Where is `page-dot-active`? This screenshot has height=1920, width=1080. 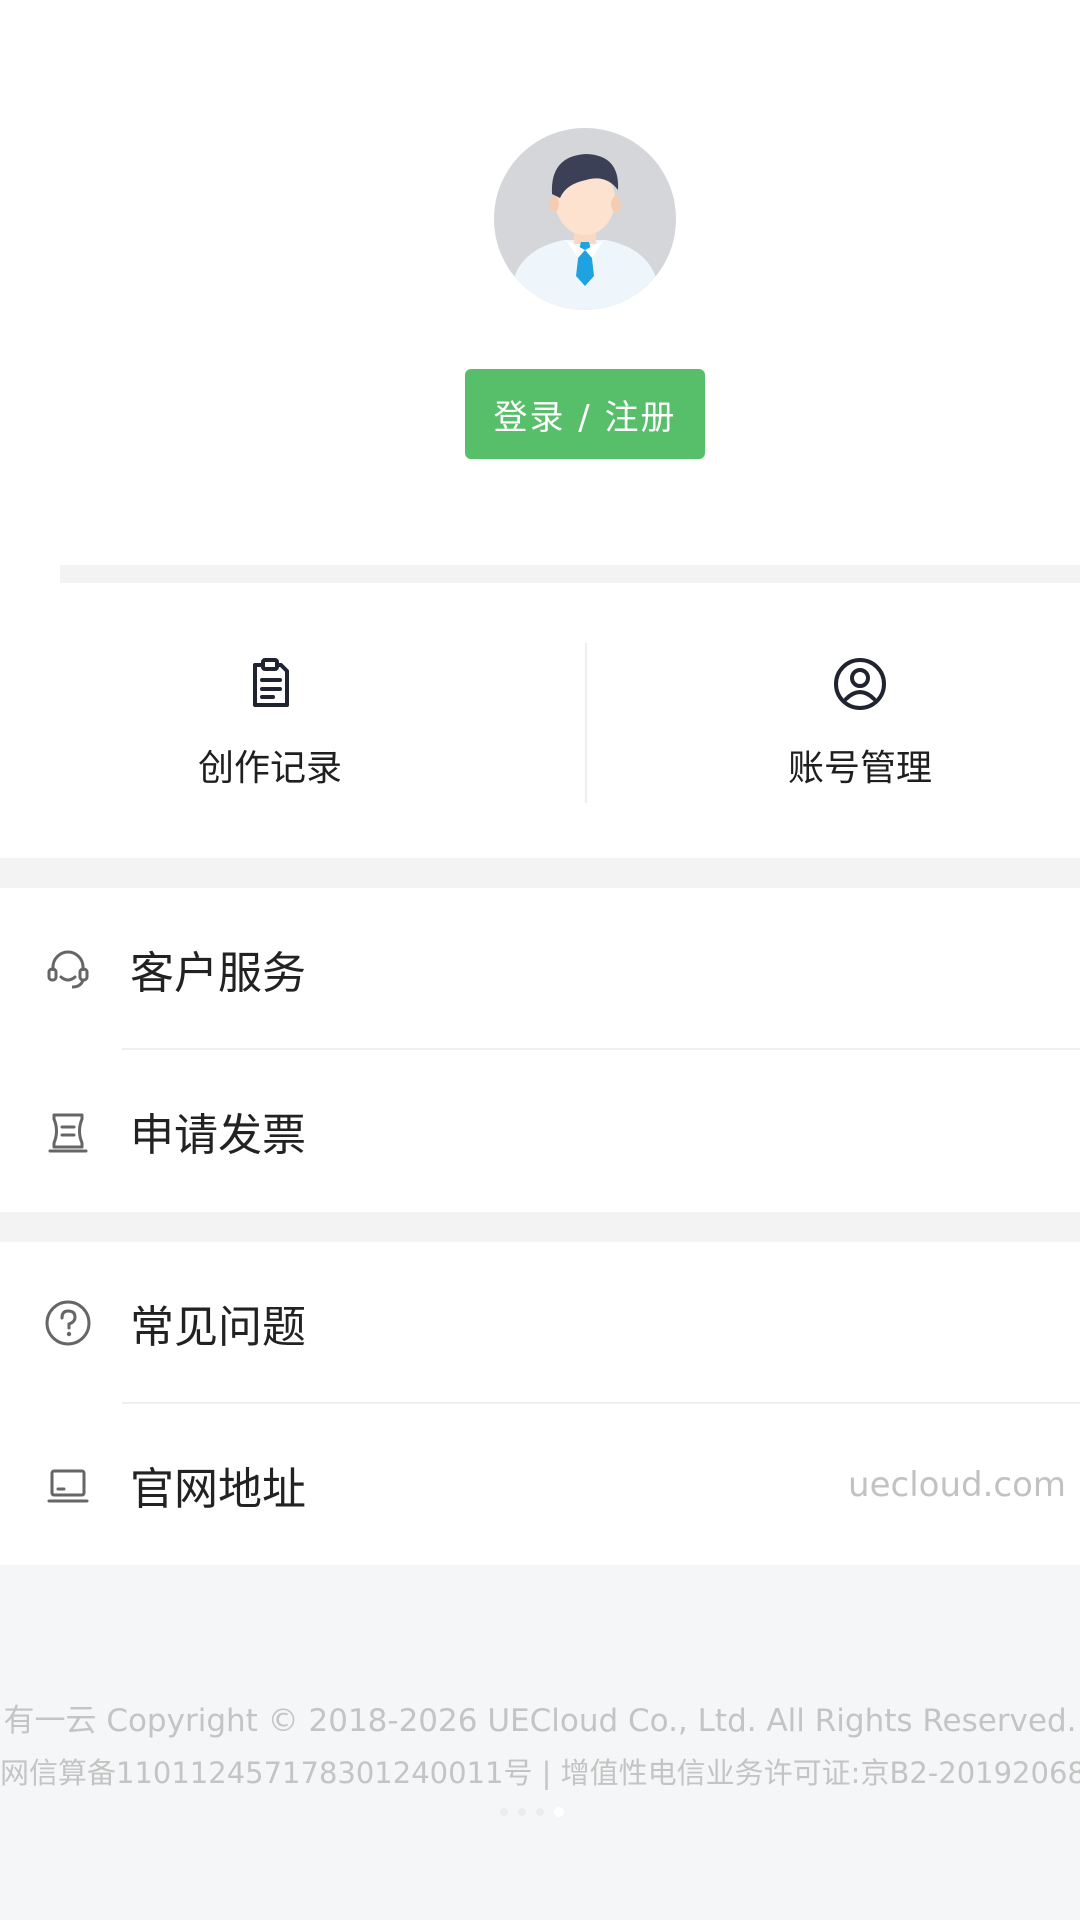
page-dot-active is located at coordinates (559, 1812).